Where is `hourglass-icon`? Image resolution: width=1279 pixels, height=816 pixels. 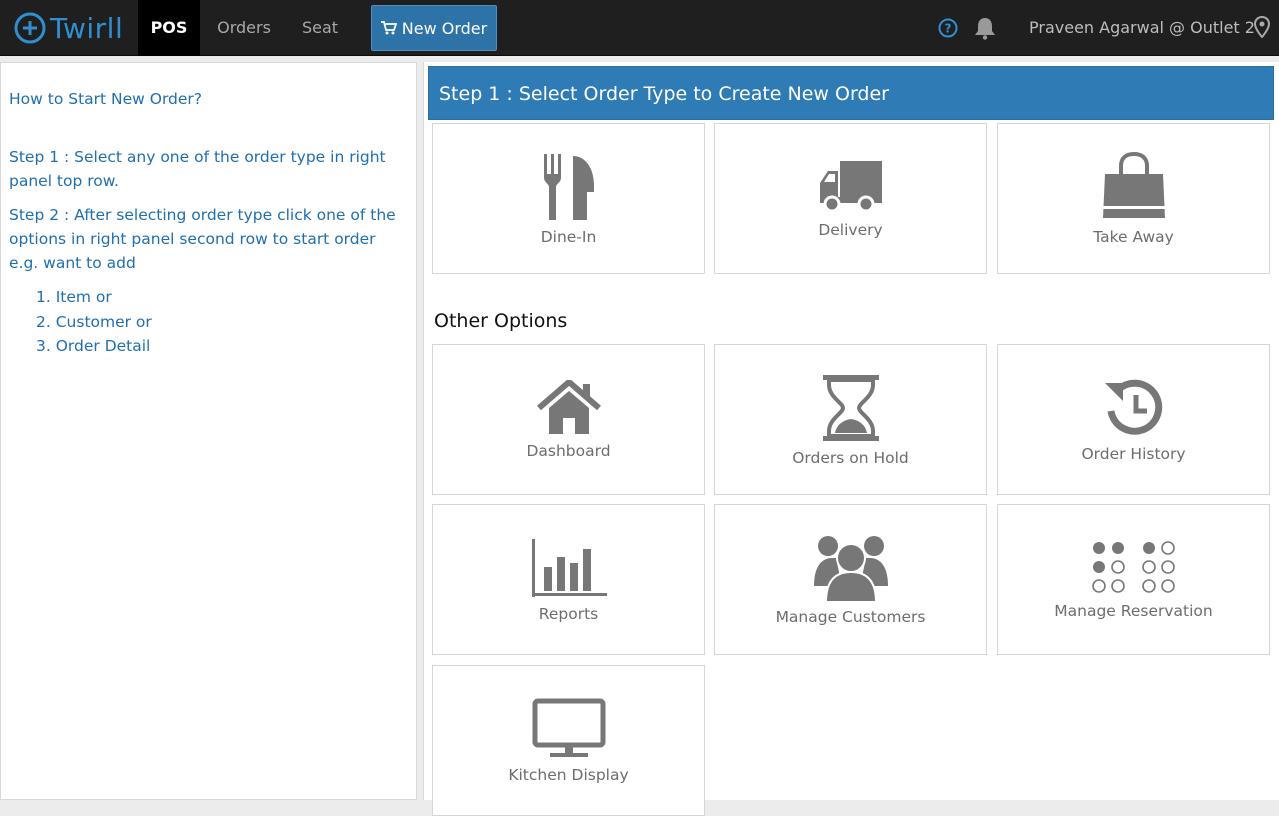 hourglass-icon is located at coordinates (850, 407).